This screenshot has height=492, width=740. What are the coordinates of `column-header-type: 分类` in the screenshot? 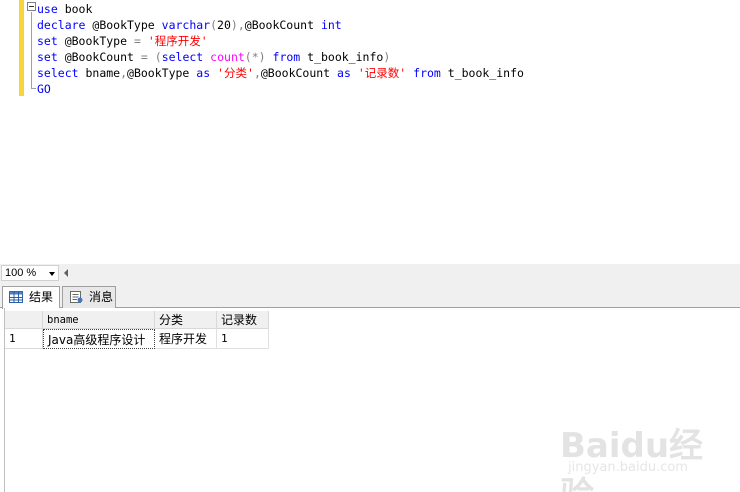 It's located at (186, 320).